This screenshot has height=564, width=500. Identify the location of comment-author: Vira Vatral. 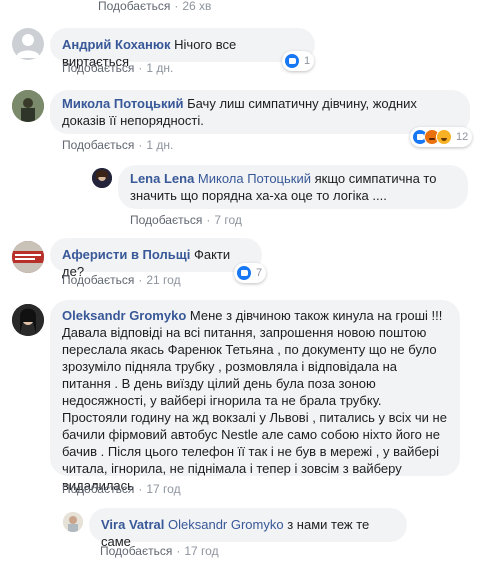
(132, 524).